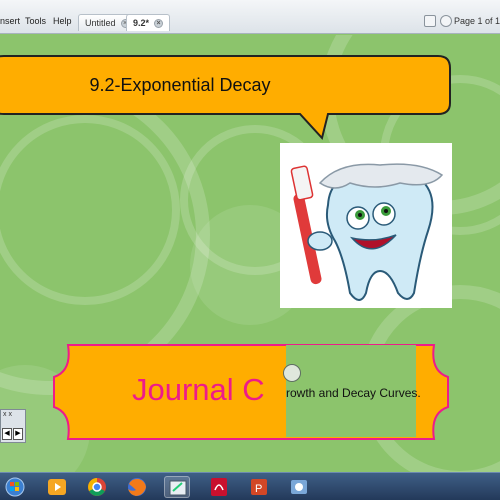  What do you see at coordinates (177, 487) in the screenshot?
I see `whiteboard-app-icon` at bounding box center [177, 487].